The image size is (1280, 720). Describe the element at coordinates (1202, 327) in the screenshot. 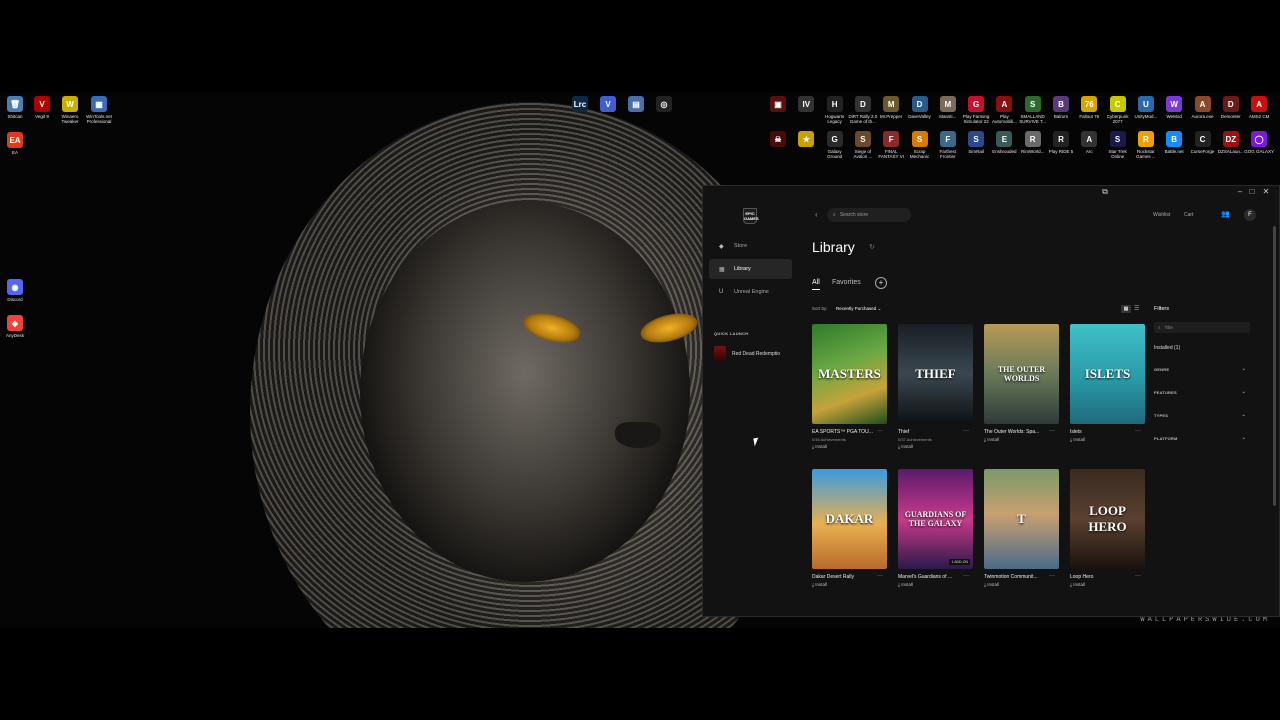

I see `filter-title-input: ⌕ Title` at that location.